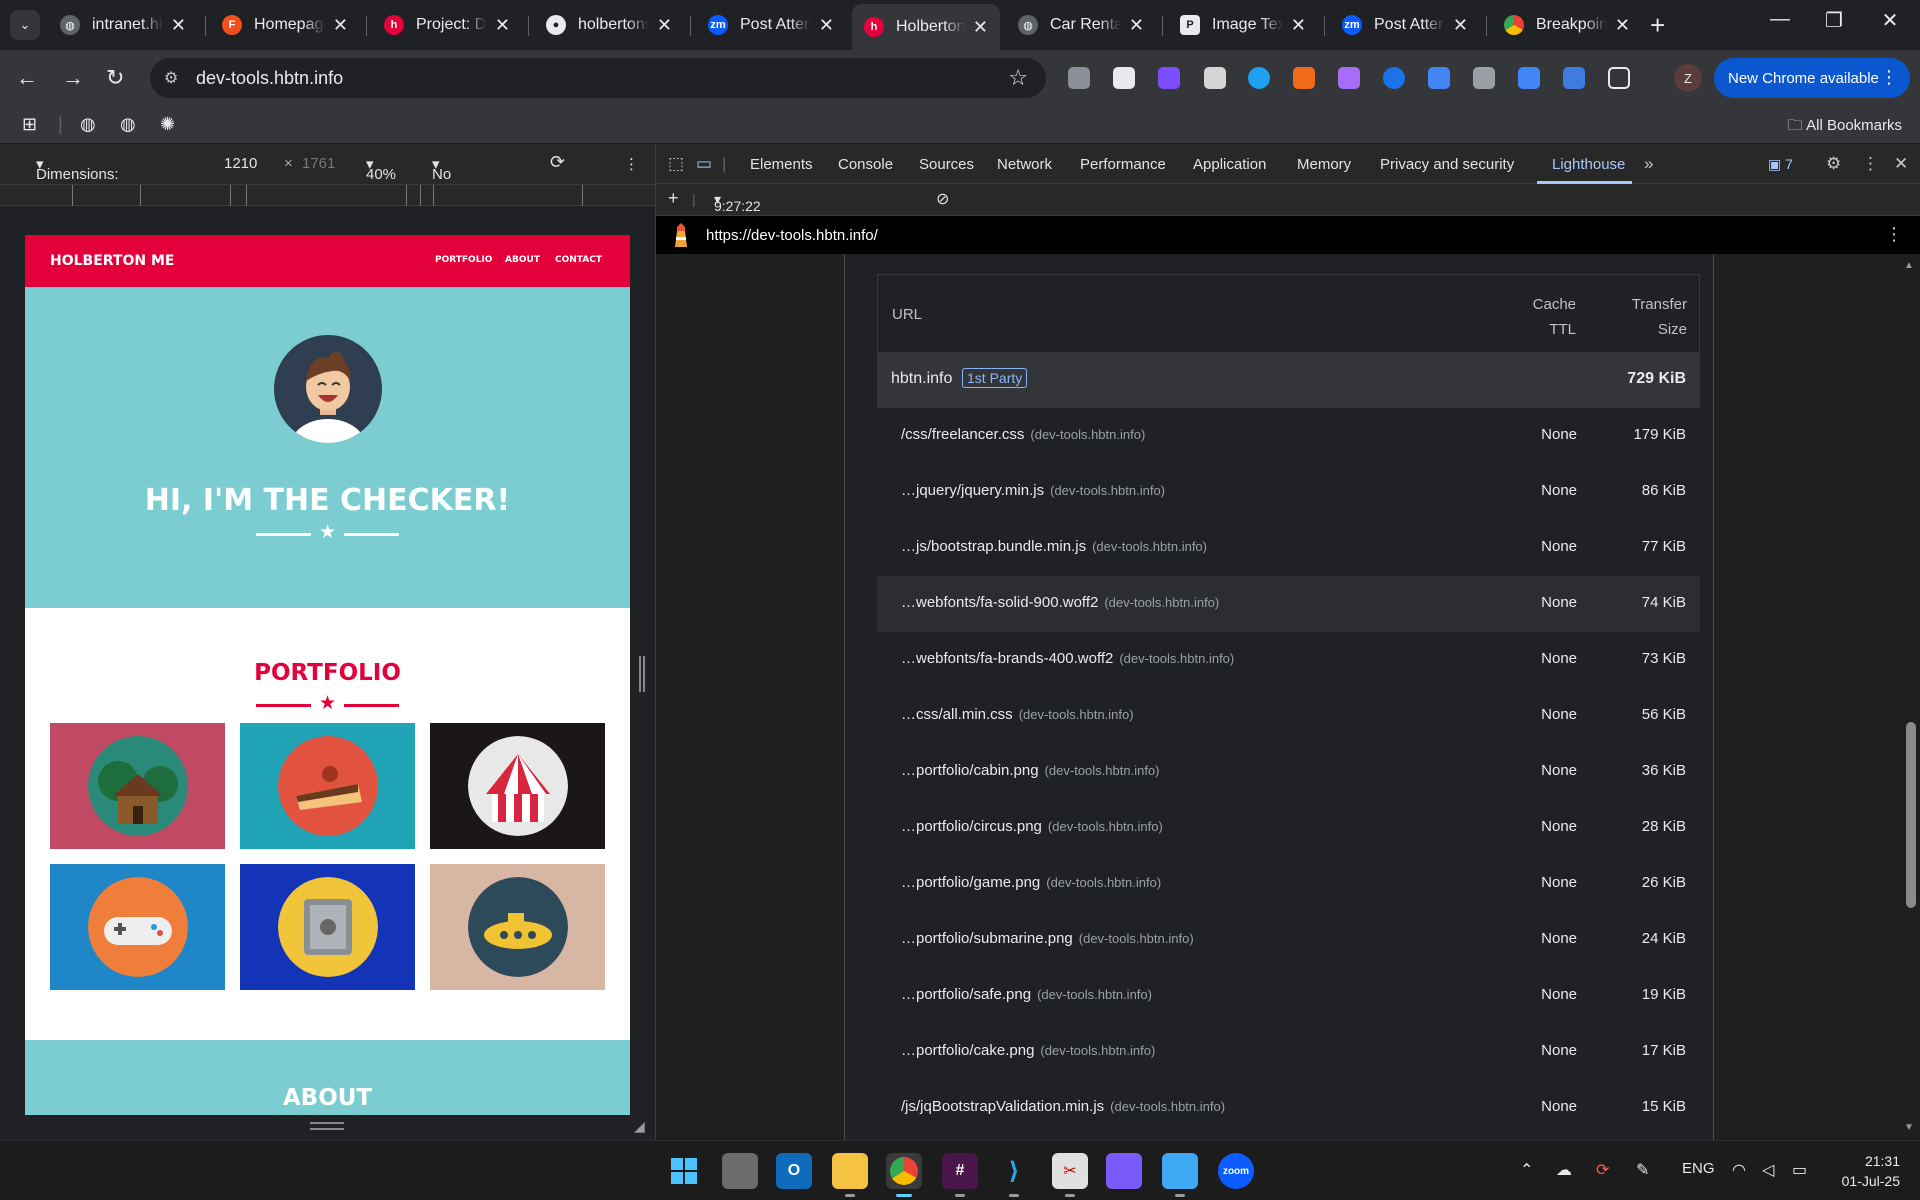 Image resolution: width=1920 pixels, height=1200 pixels. I want to click on tab-performance: Performance, so click(1123, 164).